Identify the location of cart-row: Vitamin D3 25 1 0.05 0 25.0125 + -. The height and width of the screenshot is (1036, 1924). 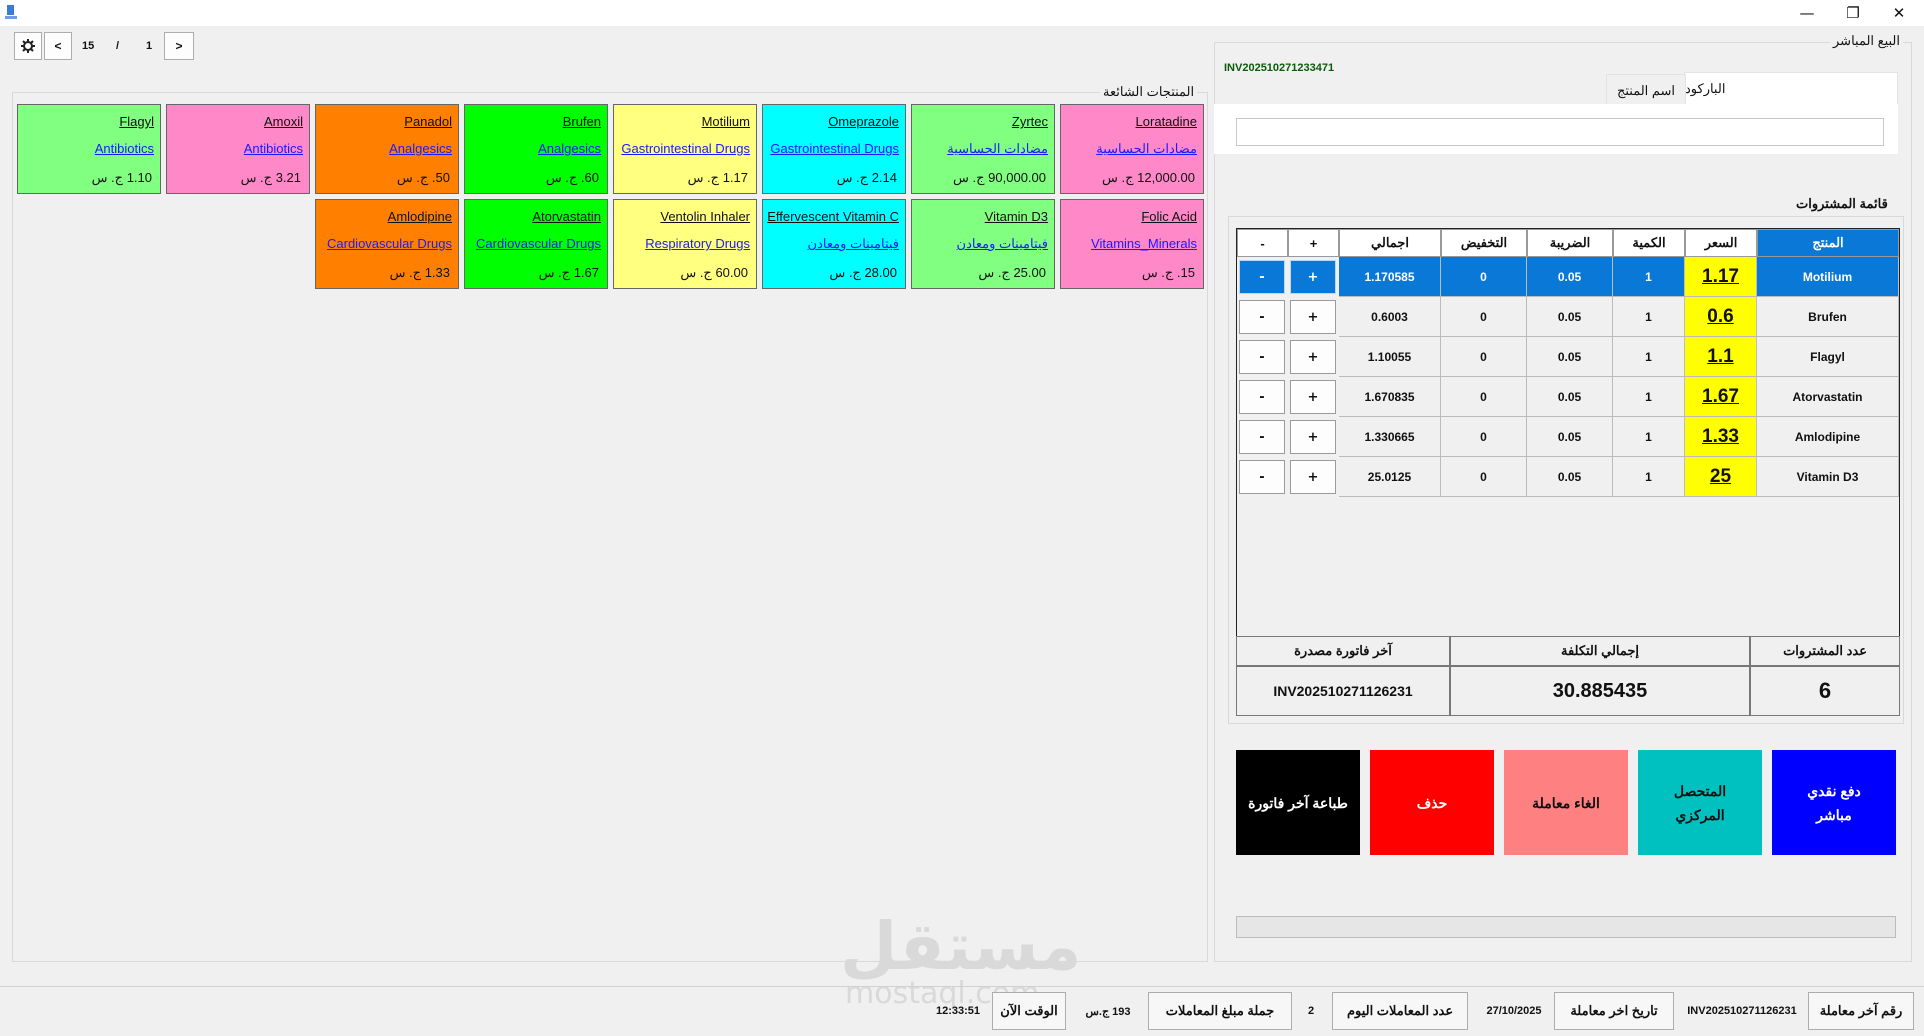
(1568, 477).